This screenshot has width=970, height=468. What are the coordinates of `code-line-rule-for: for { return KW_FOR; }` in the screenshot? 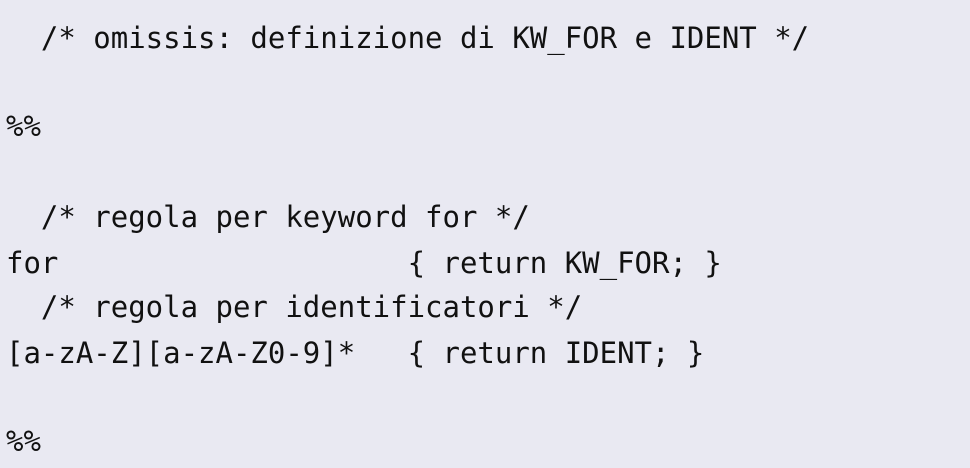 It's located at (364, 263).